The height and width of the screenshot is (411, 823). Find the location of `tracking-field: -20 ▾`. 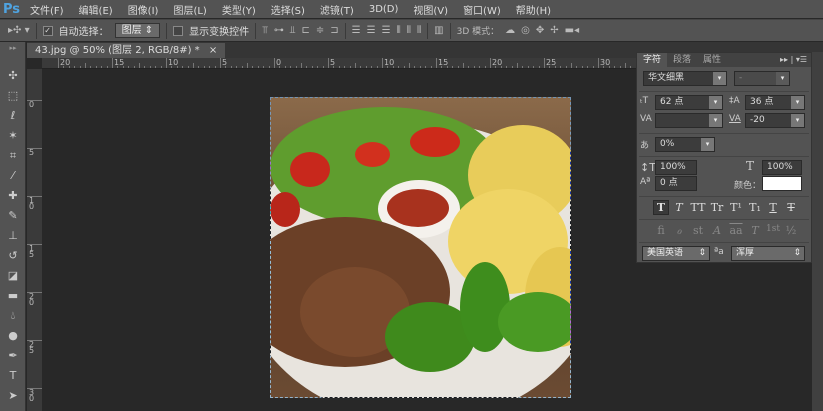

tracking-field: -20 ▾ is located at coordinates (775, 120).